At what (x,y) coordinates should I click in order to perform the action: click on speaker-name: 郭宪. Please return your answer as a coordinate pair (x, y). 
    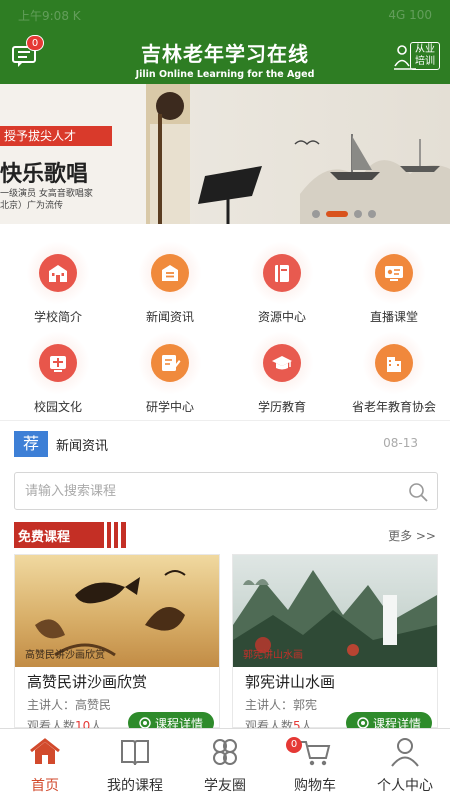
    Looking at the image, I should click on (305, 705).